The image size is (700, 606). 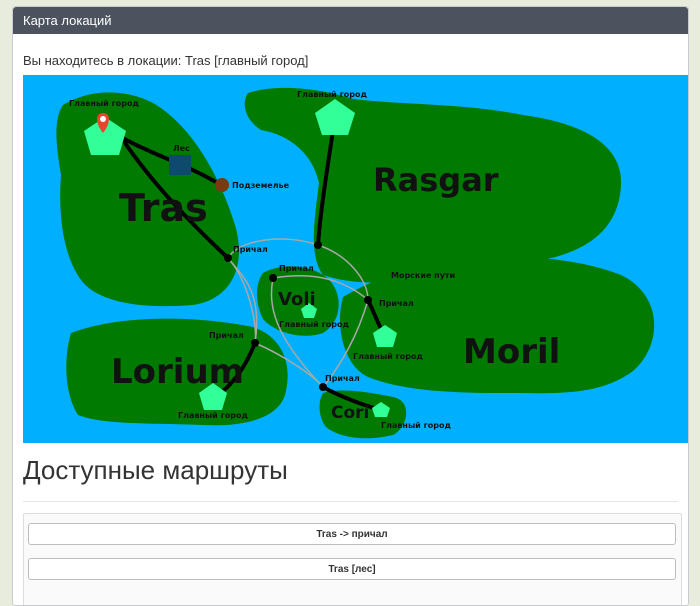 What do you see at coordinates (352, 534) in the screenshot?
I see `route-button-pier: Tras -> причал` at bounding box center [352, 534].